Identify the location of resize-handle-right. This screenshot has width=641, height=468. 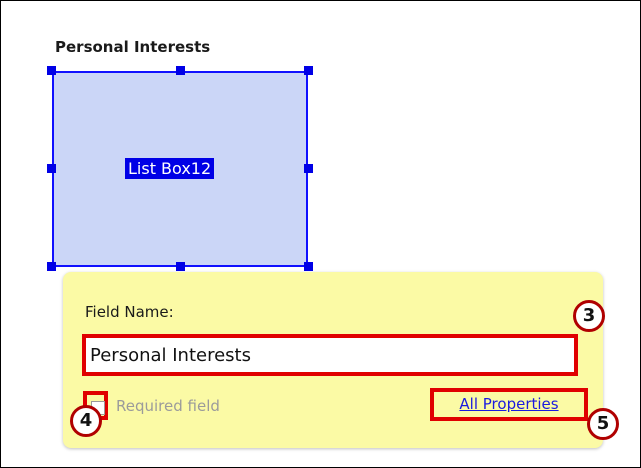
(308, 168).